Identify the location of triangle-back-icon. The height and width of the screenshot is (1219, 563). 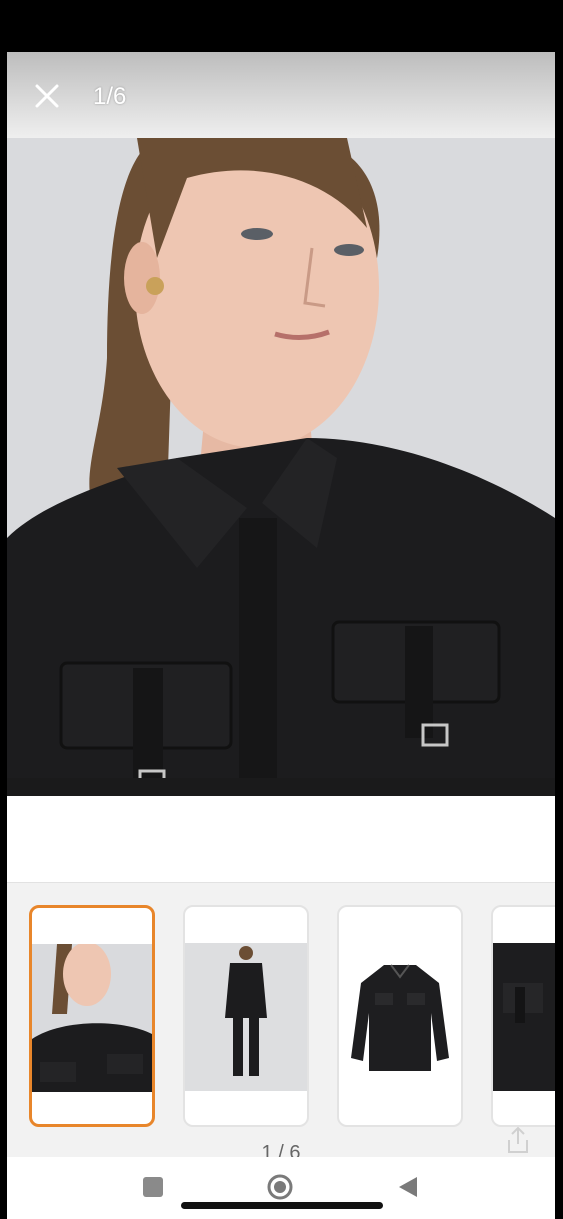
(408, 1187).